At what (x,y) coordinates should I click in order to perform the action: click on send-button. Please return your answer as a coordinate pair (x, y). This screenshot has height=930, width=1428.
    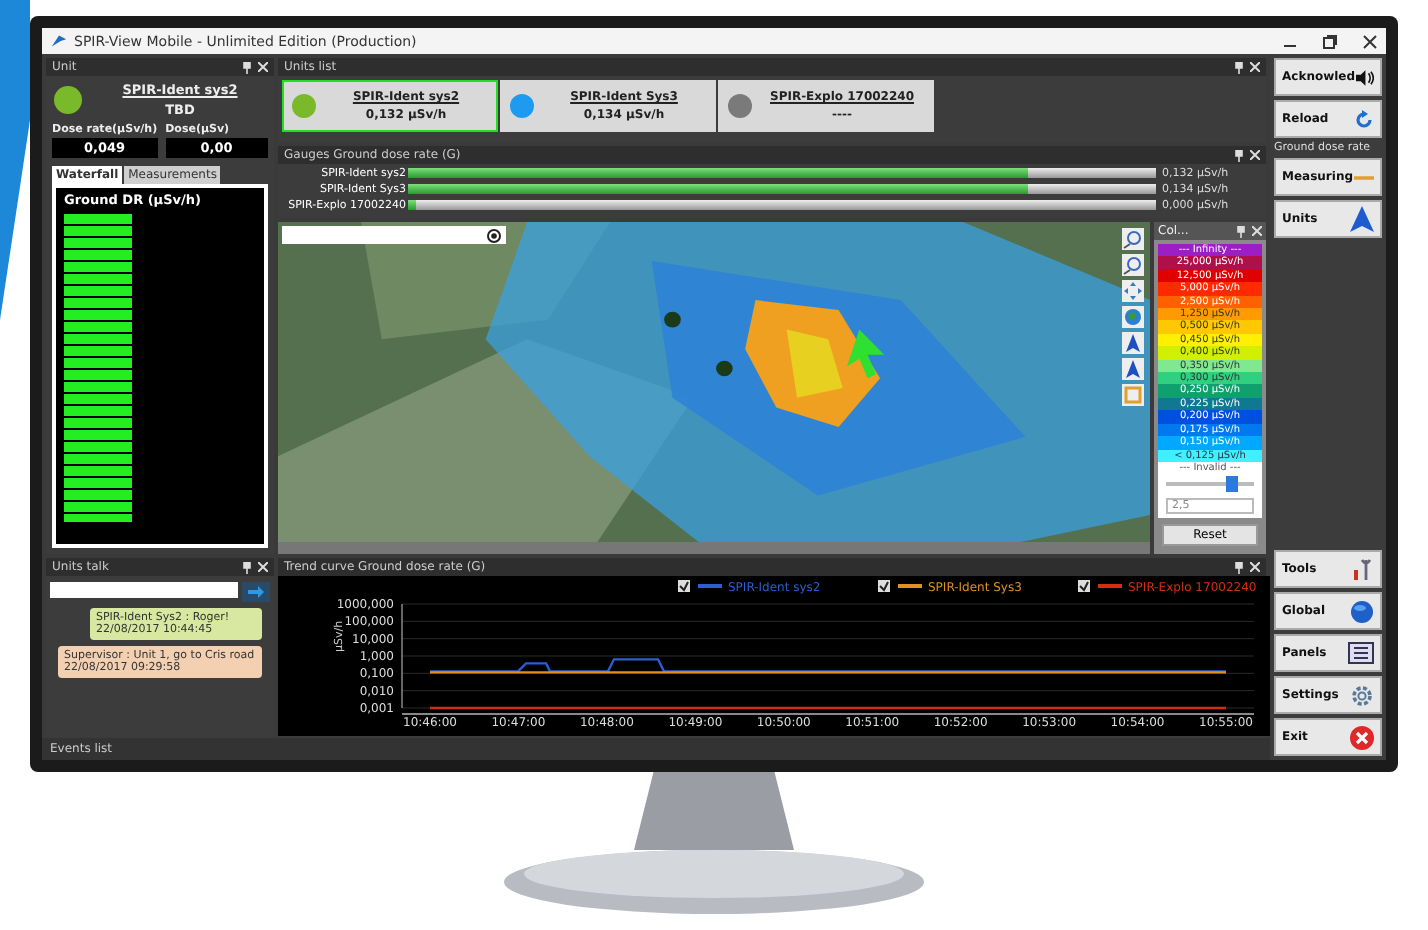
    Looking at the image, I should click on (256, 592).